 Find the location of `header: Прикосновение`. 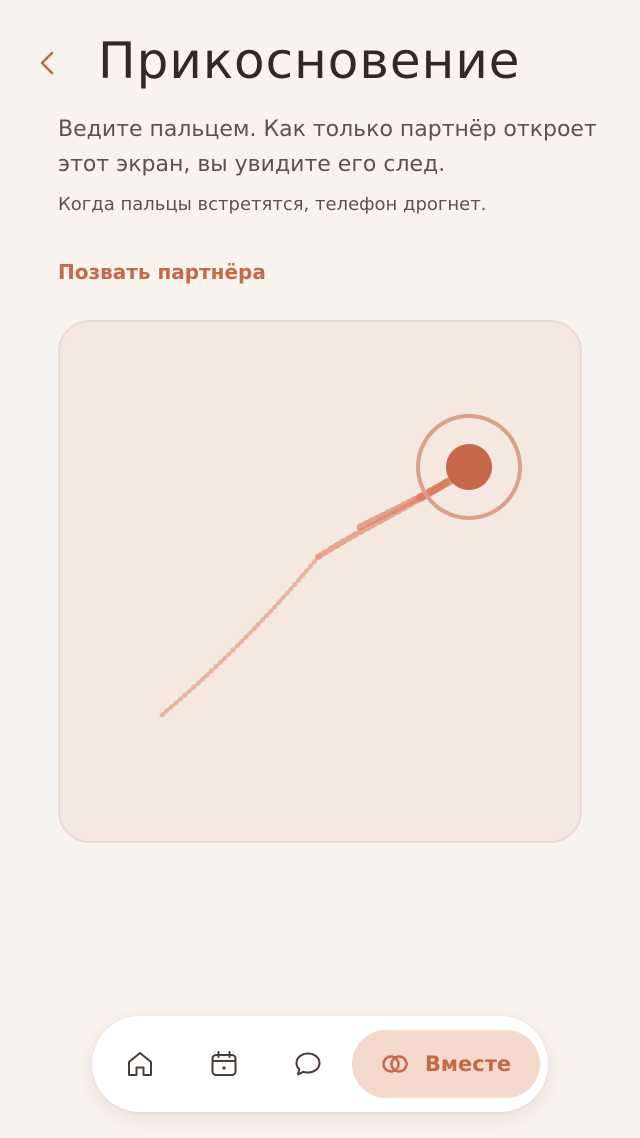

header: Прикосновение is located at coordinates (320, 55).